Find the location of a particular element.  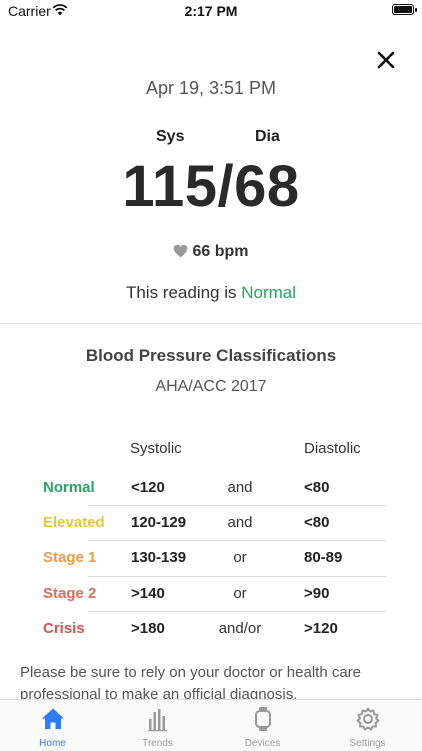

pulse: 66 bpm is located at coordinates (211, 252).